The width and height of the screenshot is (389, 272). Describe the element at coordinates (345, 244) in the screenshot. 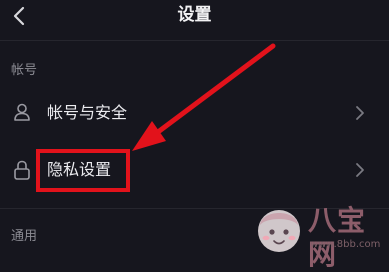

I see `watermark-url: www.8bb.com` at that location.